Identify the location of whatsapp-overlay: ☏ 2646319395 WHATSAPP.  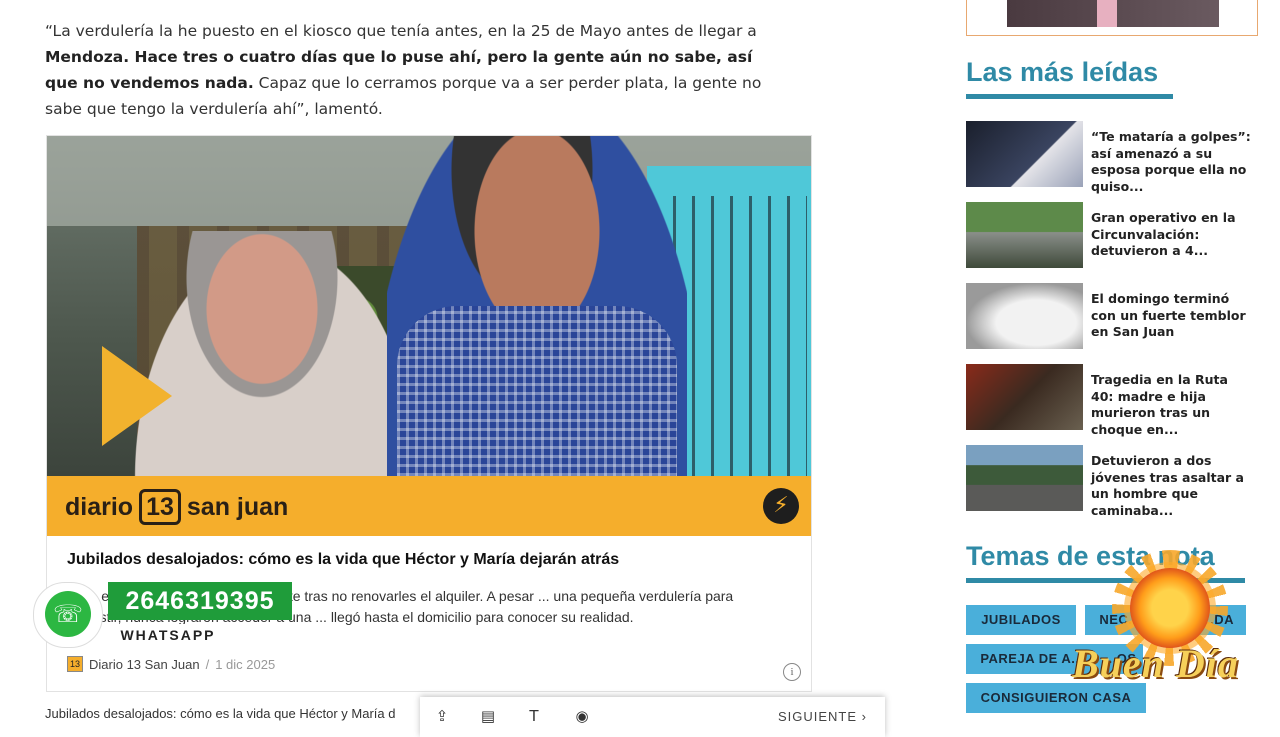
(164, 615).